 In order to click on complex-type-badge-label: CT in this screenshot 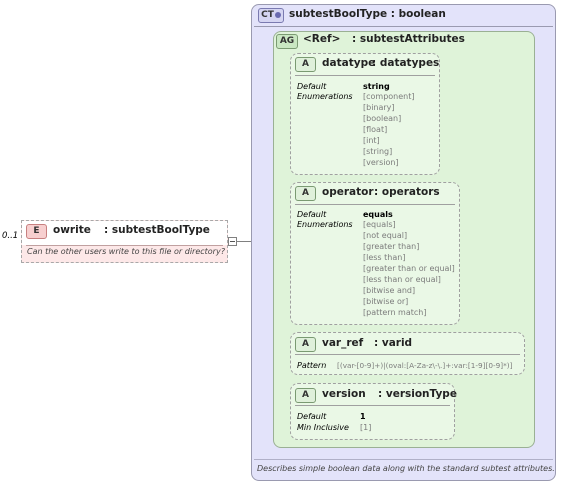, I will do `click(267, 15)`.